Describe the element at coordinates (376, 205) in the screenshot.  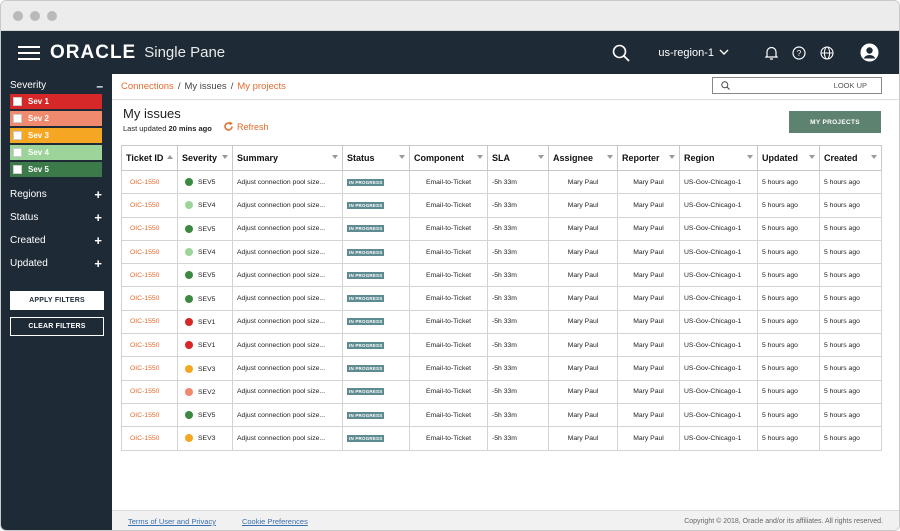
I see `status-cell: IN PROGRESS` at that location.